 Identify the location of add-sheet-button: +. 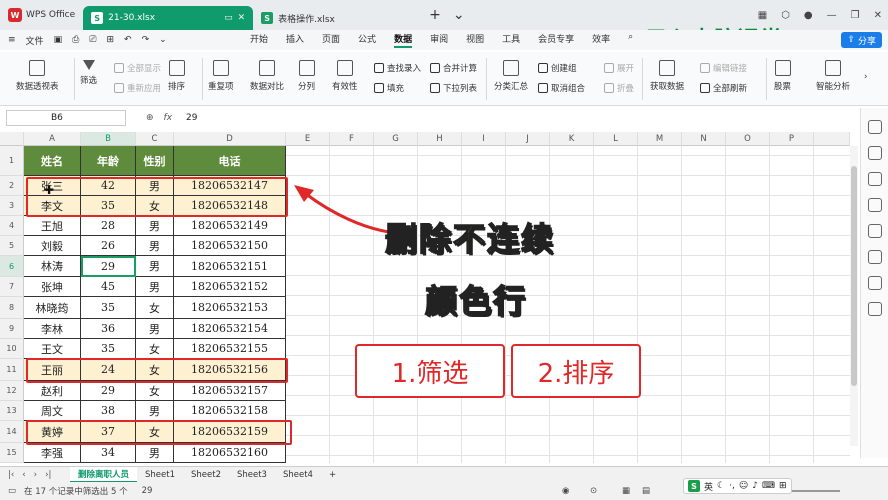
(332, 475).